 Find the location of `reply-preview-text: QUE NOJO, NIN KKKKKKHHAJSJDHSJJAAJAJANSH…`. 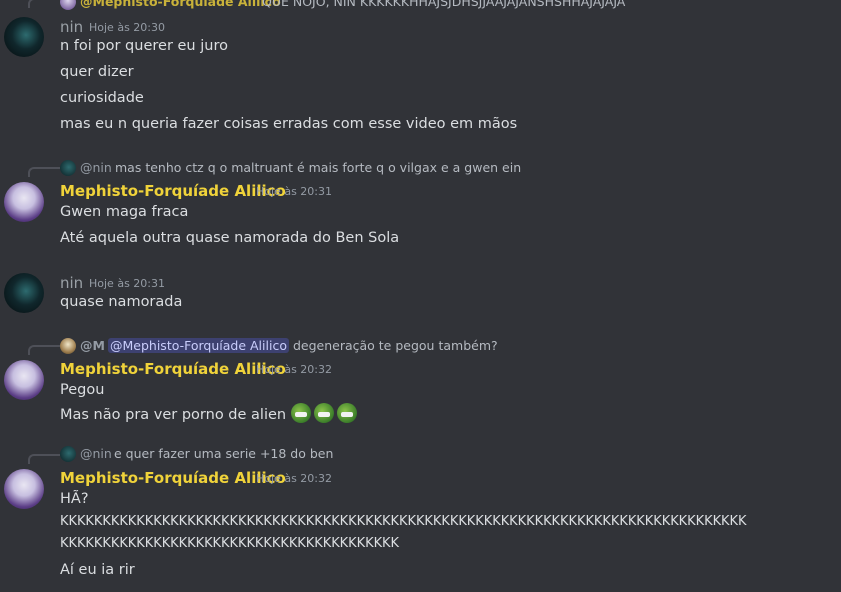

reply-preview-text: QUE NOJO, NIN KKKKKKHHAJSJDHSJJAAJAJANSH… is located at coordinates (443, 4).